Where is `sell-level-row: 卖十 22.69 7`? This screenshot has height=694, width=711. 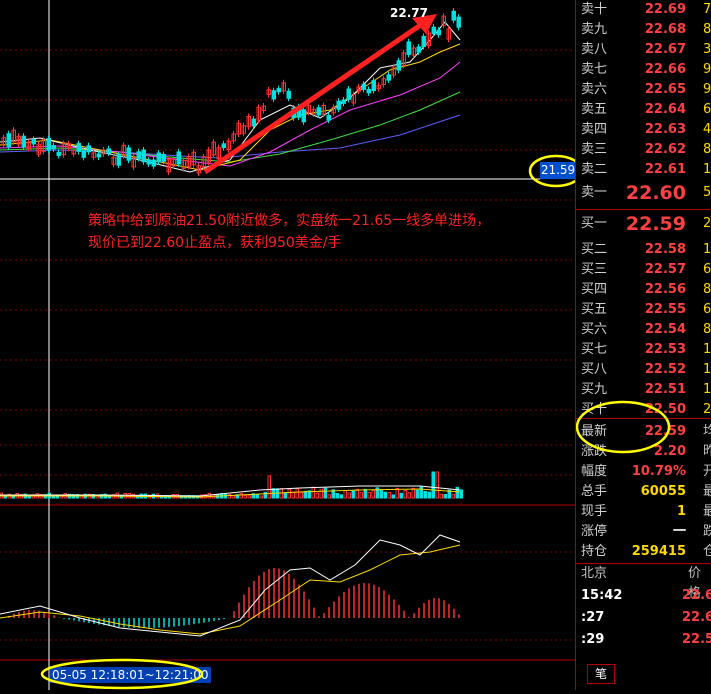
sell-level-row: 卖十 22.69 7 is located at coordinates (643, 10).